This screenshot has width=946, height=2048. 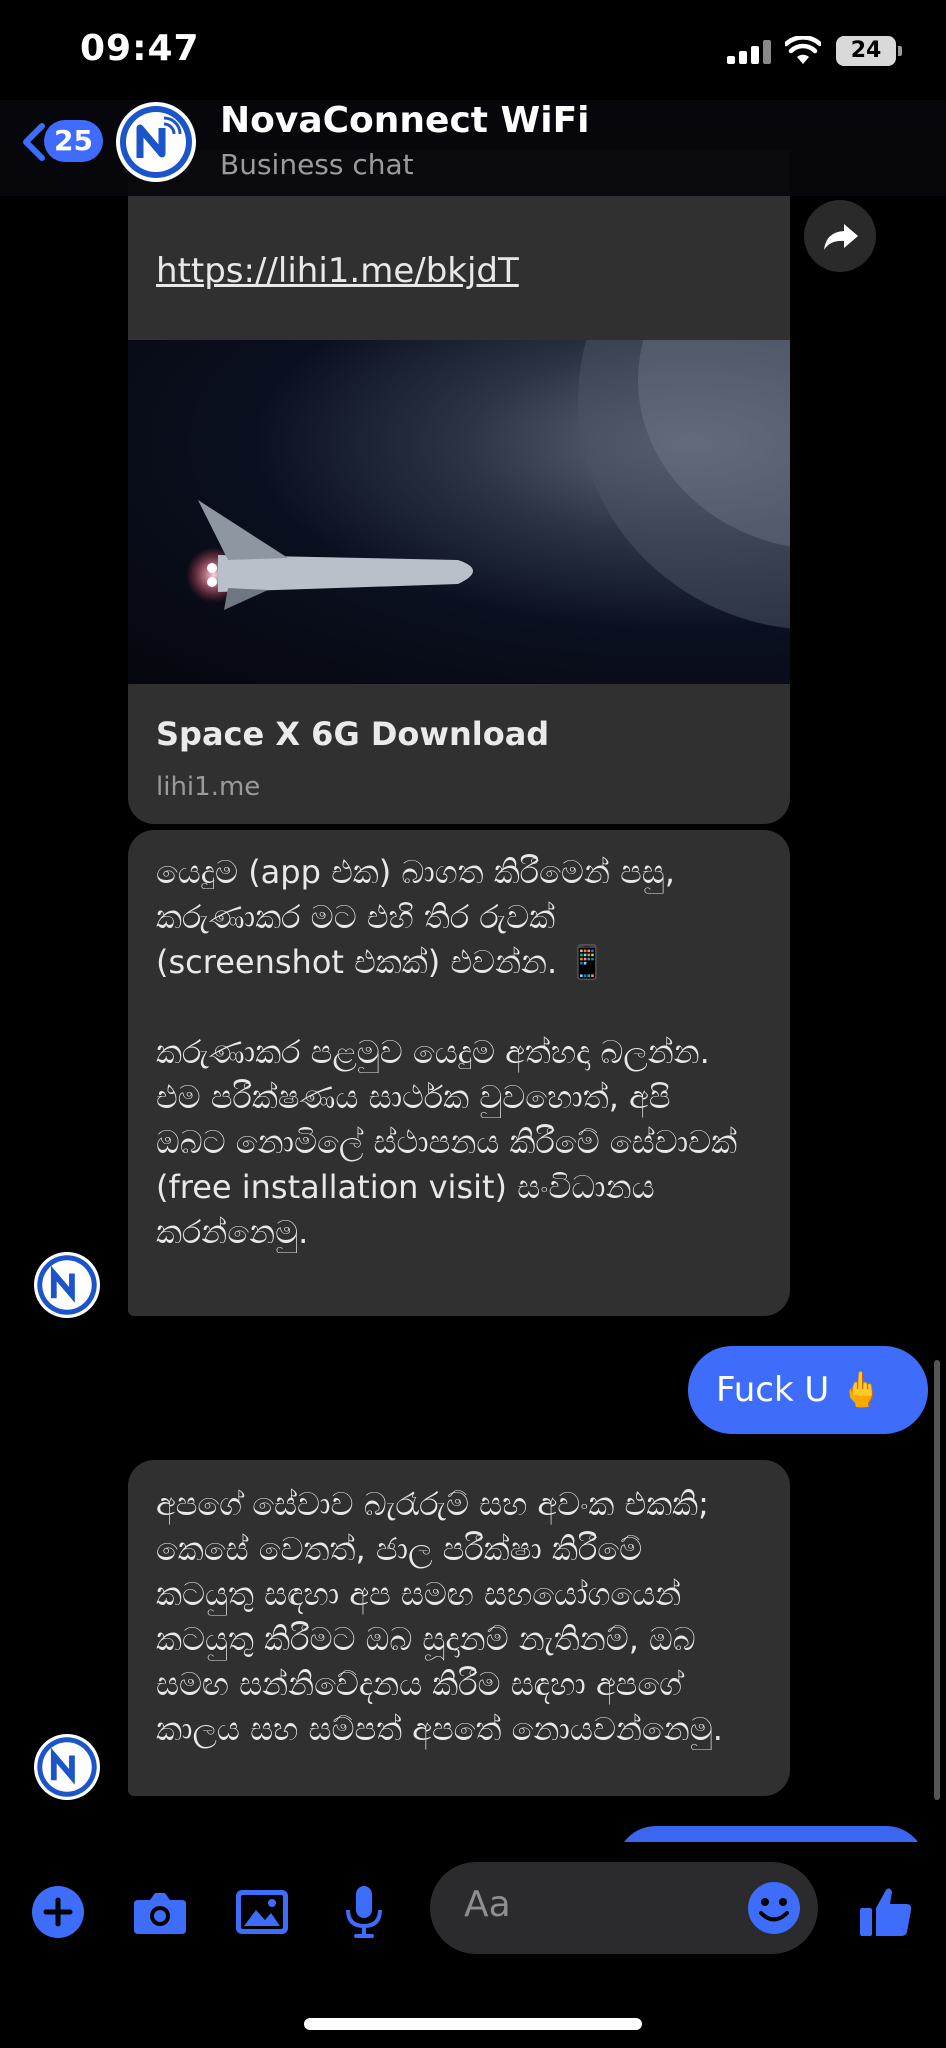 I want to click on share-arrow-icon, so click(x=841, y=237).